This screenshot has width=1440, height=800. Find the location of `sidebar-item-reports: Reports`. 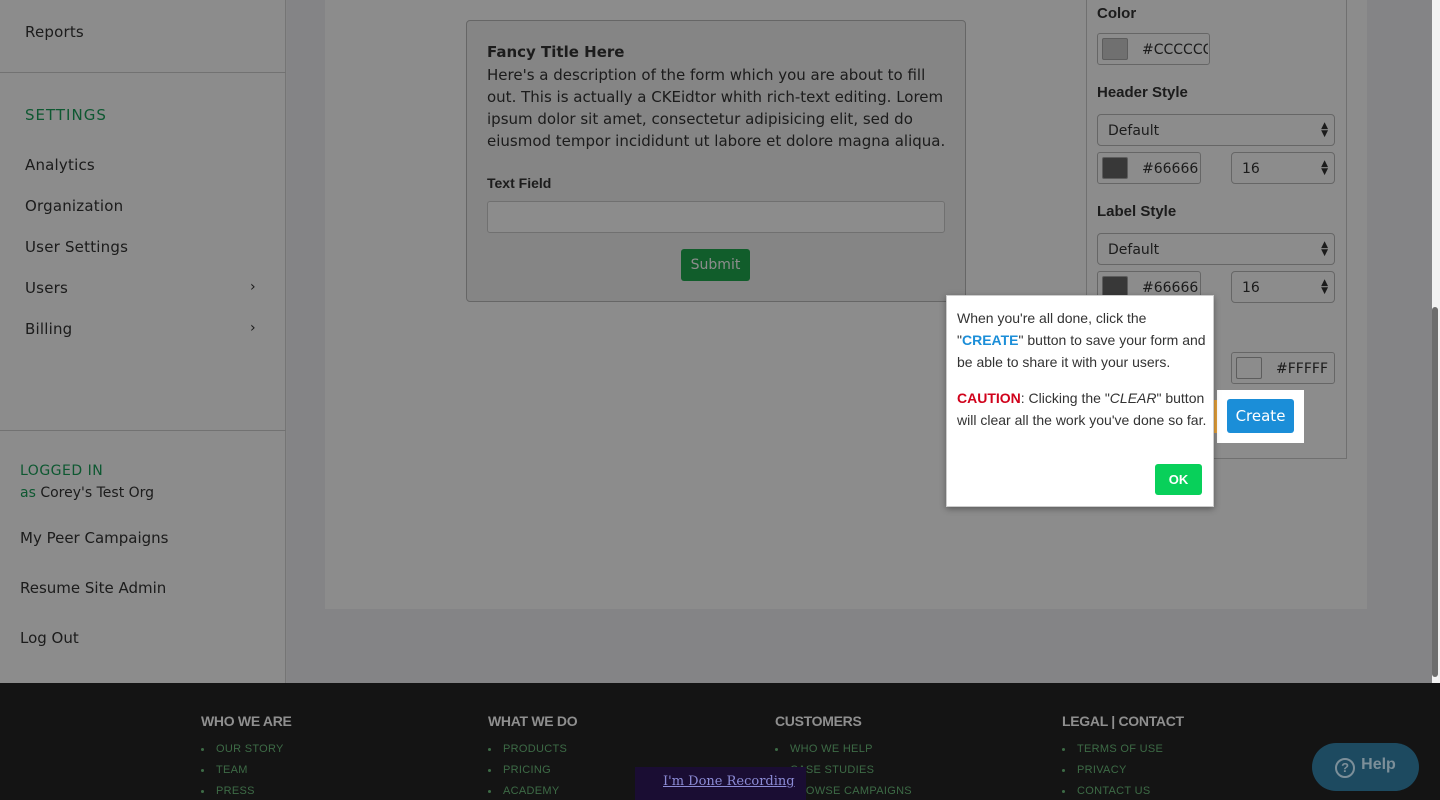

sidebar-item-reports: Reports is located at coordinates (54, 32).